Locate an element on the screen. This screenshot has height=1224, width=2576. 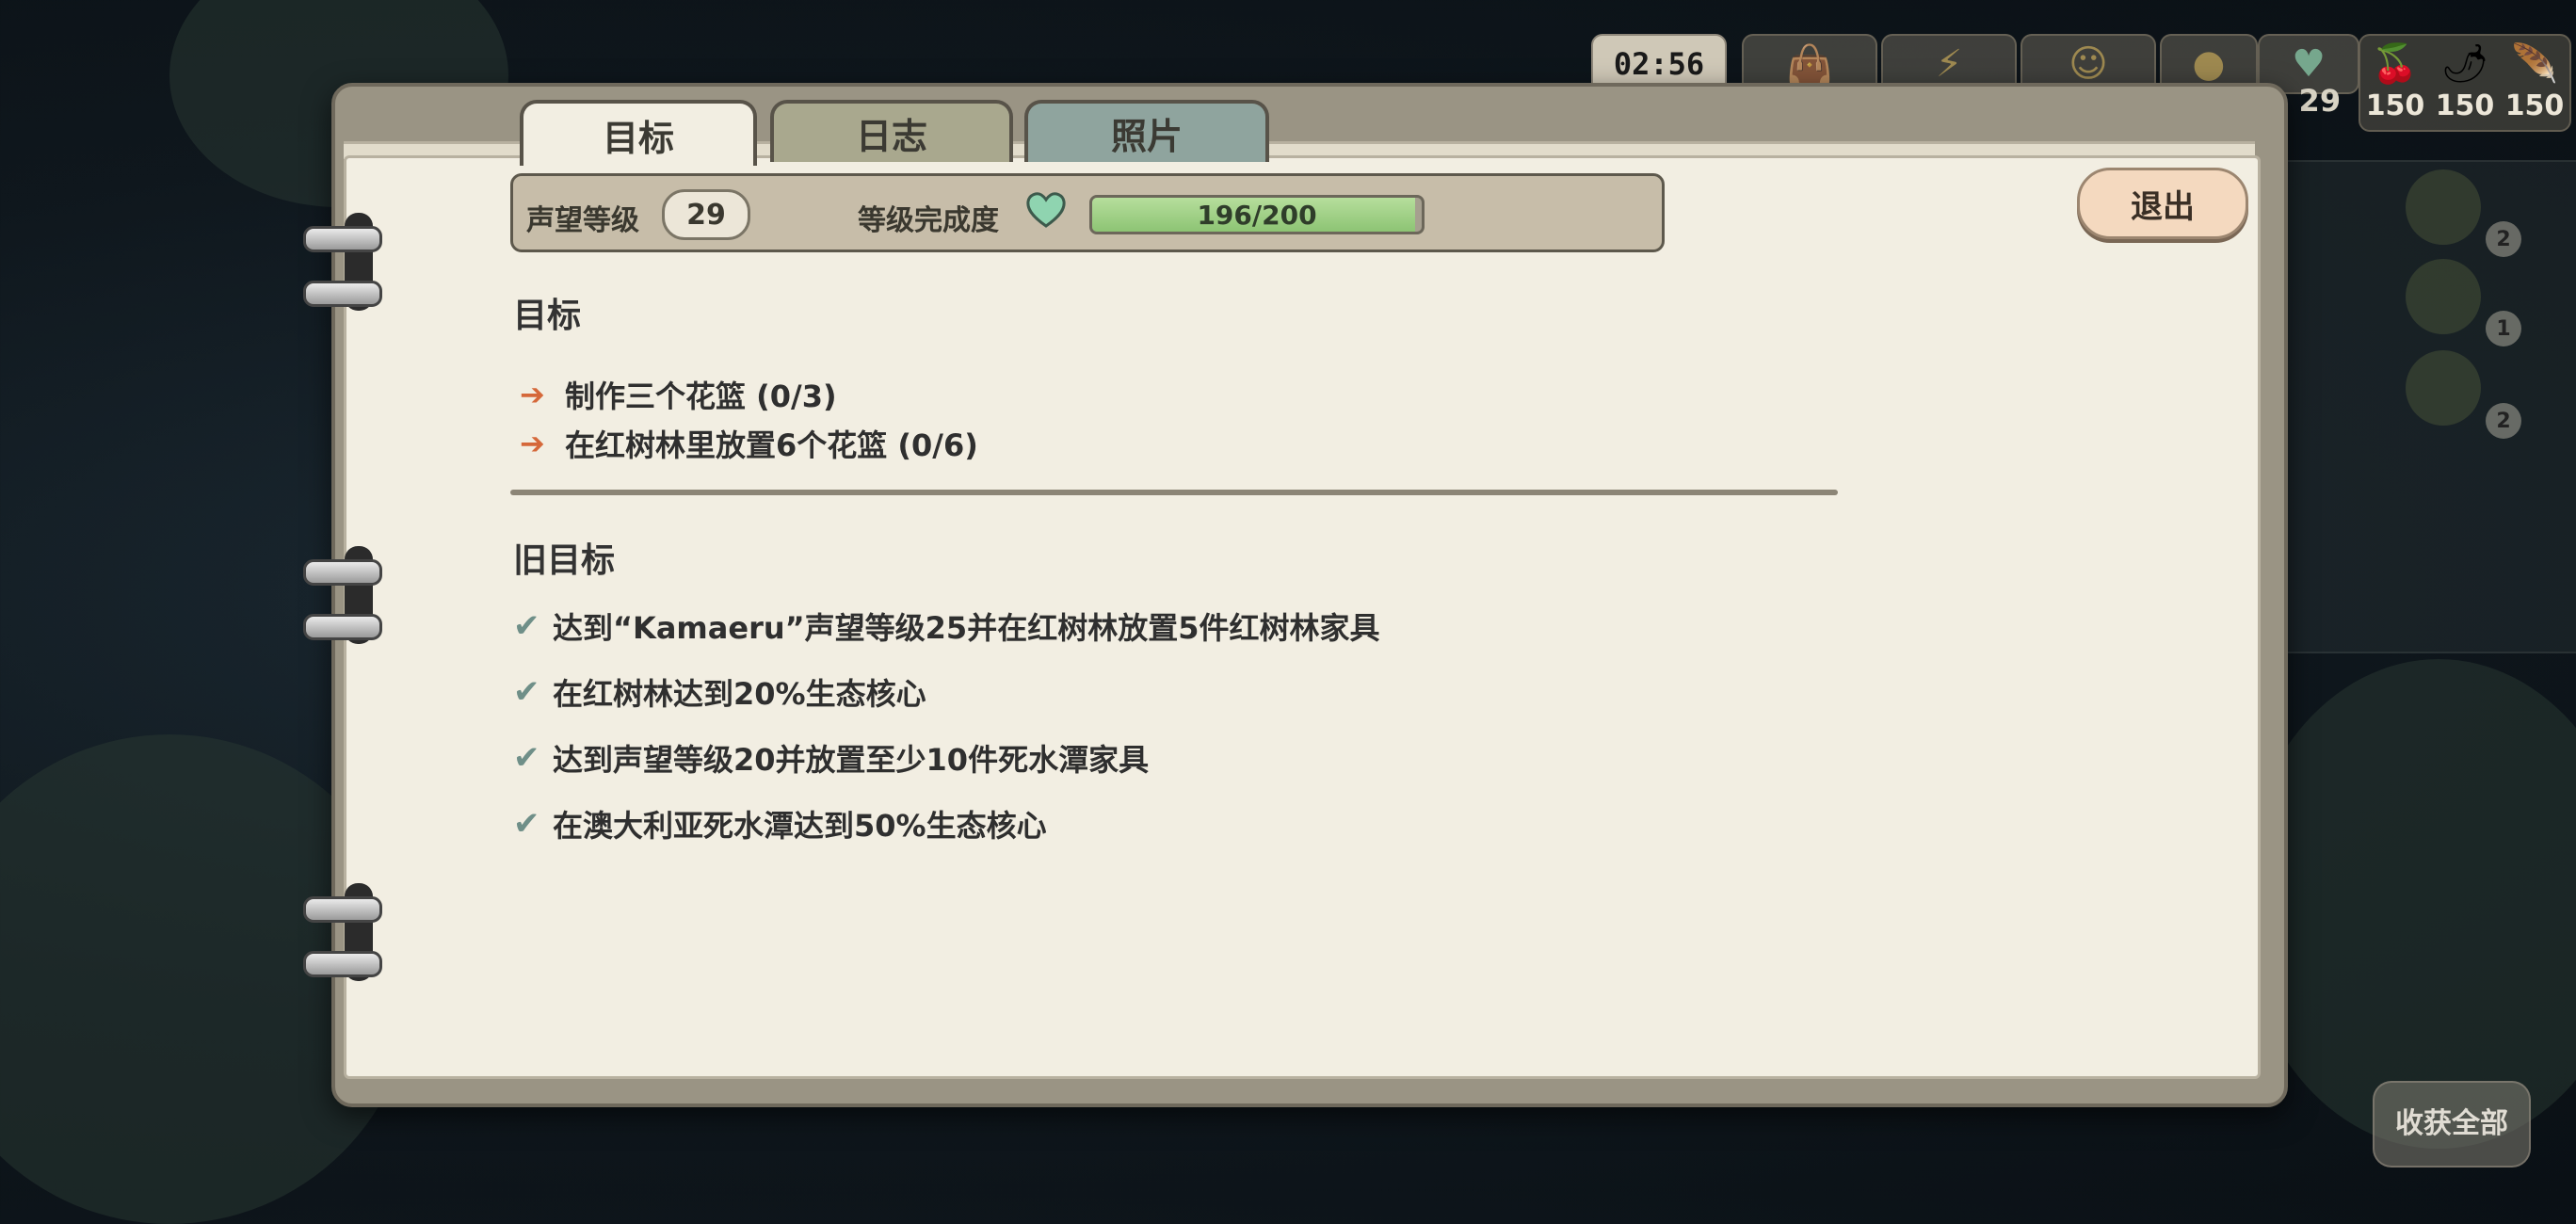
goal-item: ➔ 制作三个花篮 (0/3) is located at coordinates (678, 394).